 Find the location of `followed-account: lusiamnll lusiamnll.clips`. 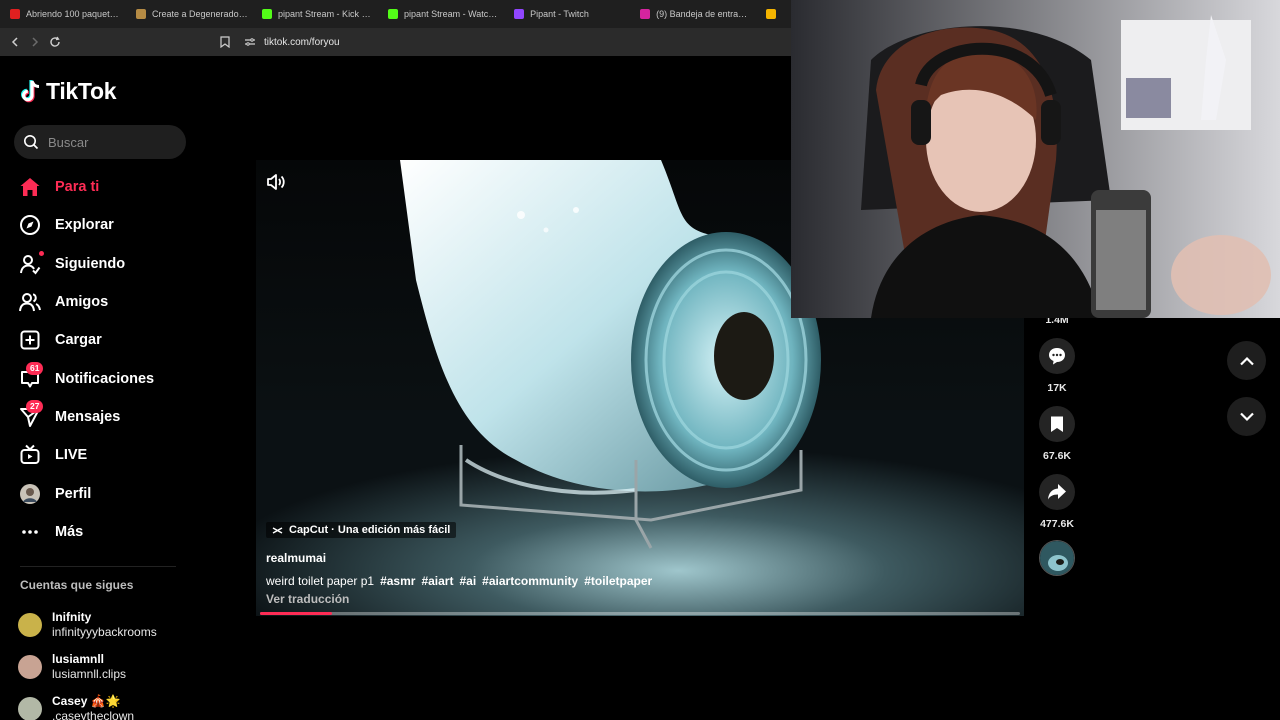

followed-account: lusiamnll lusiamnll.clips is located at coordinates (87, 667).